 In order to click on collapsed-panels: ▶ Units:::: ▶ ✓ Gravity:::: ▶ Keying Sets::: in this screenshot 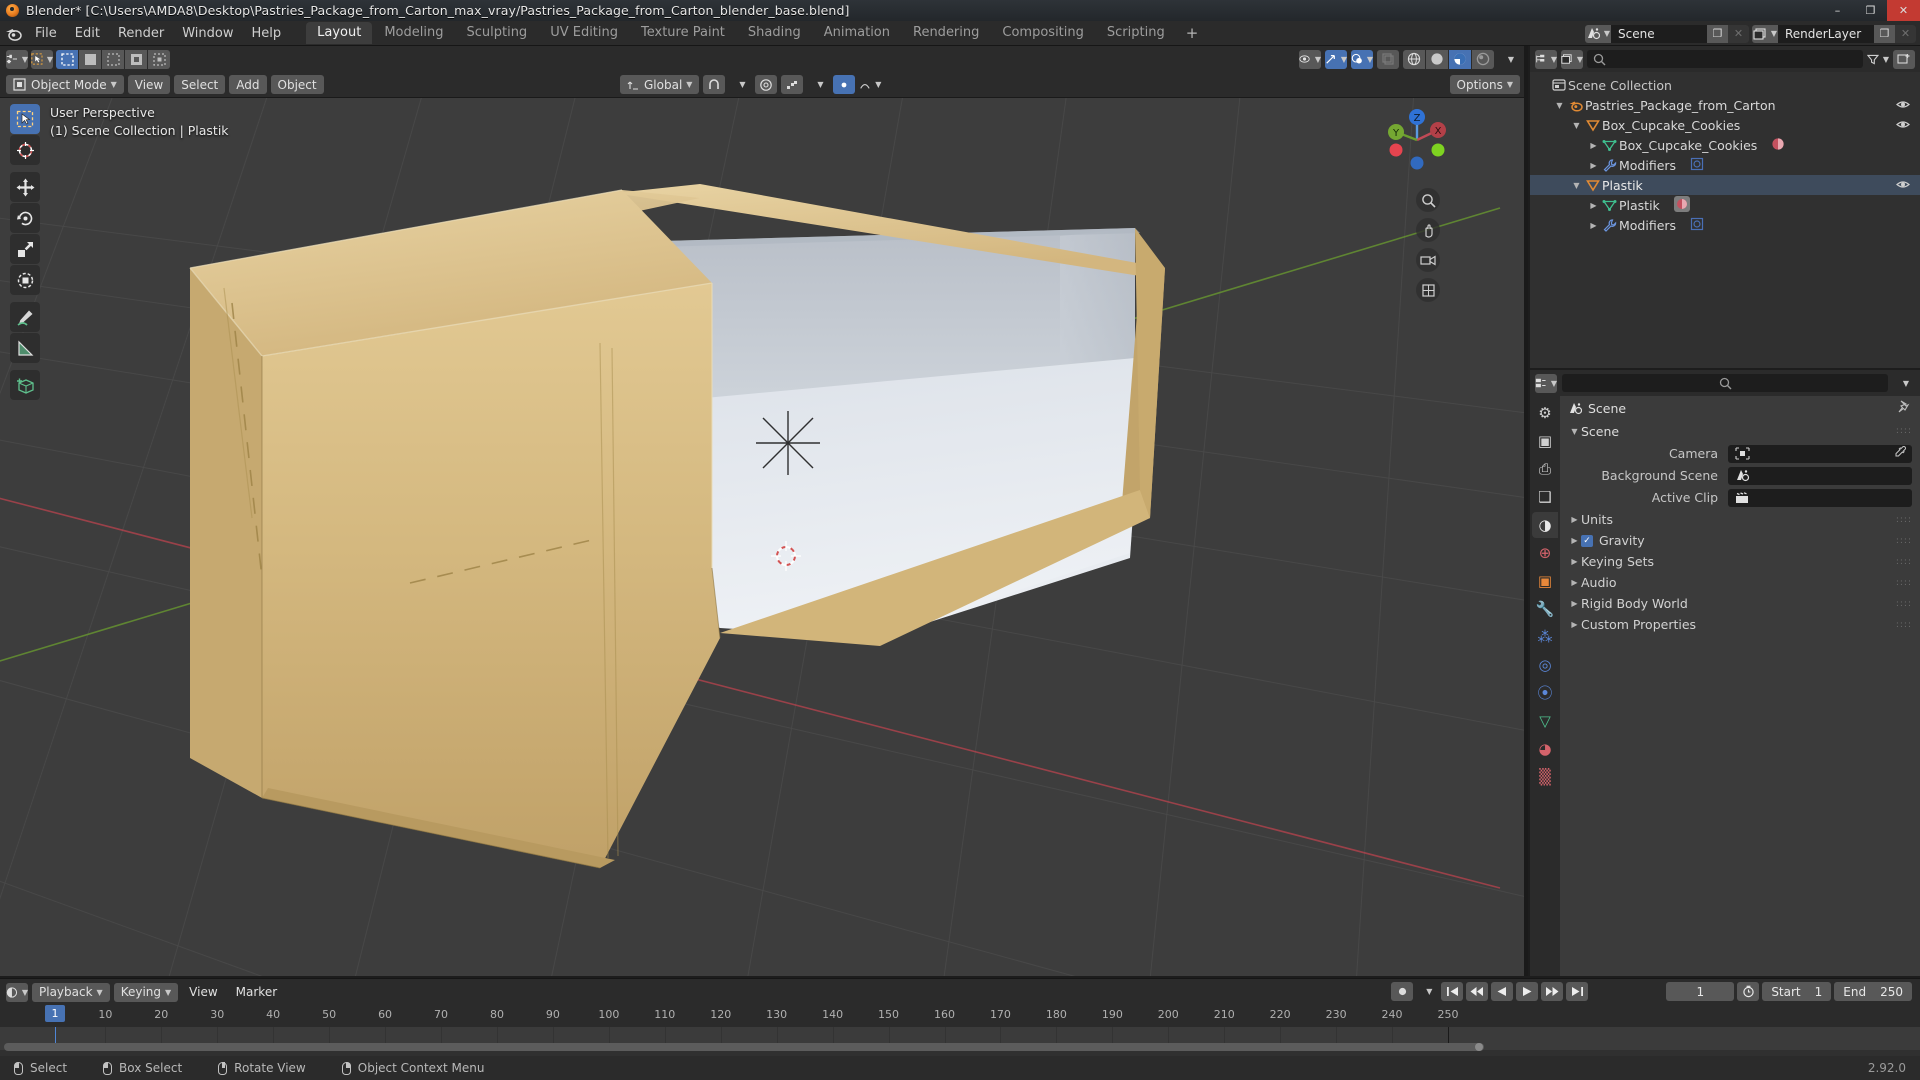, I will do `click(1740, 572)`.